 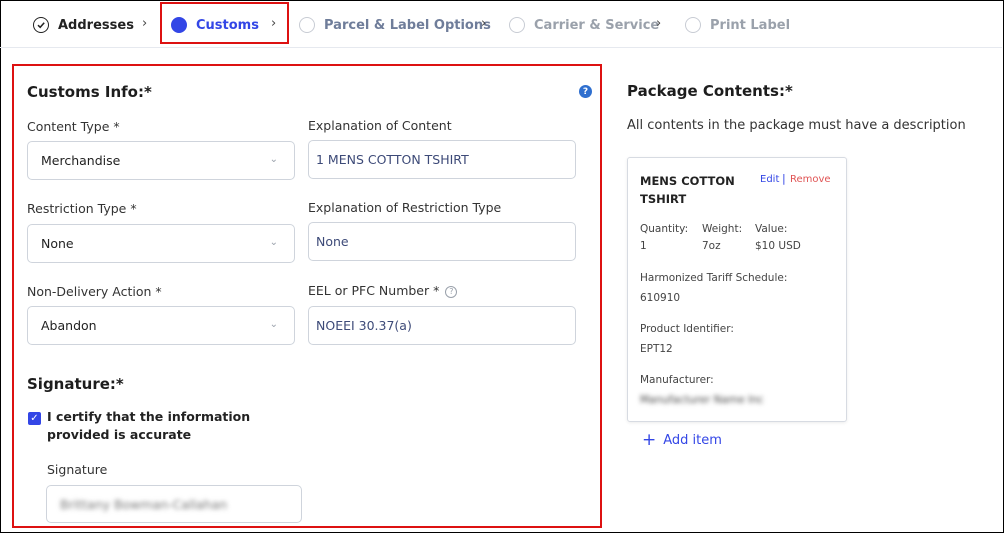 I want to click on eel-pfc-label: EEL or PFC Number *?, so click(x=383, y=290).